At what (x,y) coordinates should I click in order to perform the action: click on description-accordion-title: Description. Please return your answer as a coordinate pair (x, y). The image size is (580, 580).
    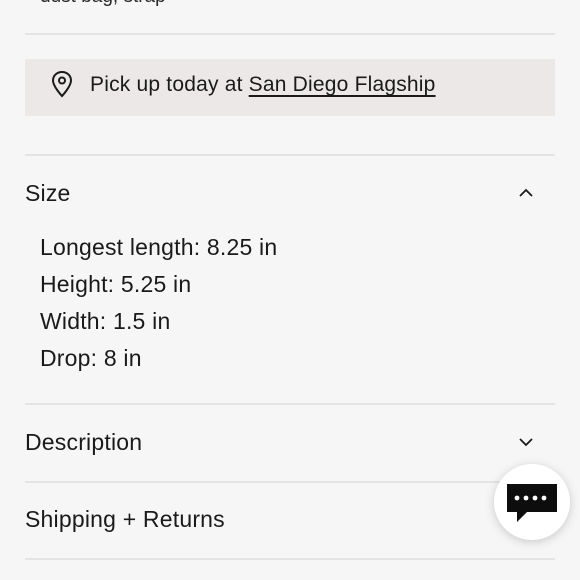
    Looking at the image, I should click on (84, 442).